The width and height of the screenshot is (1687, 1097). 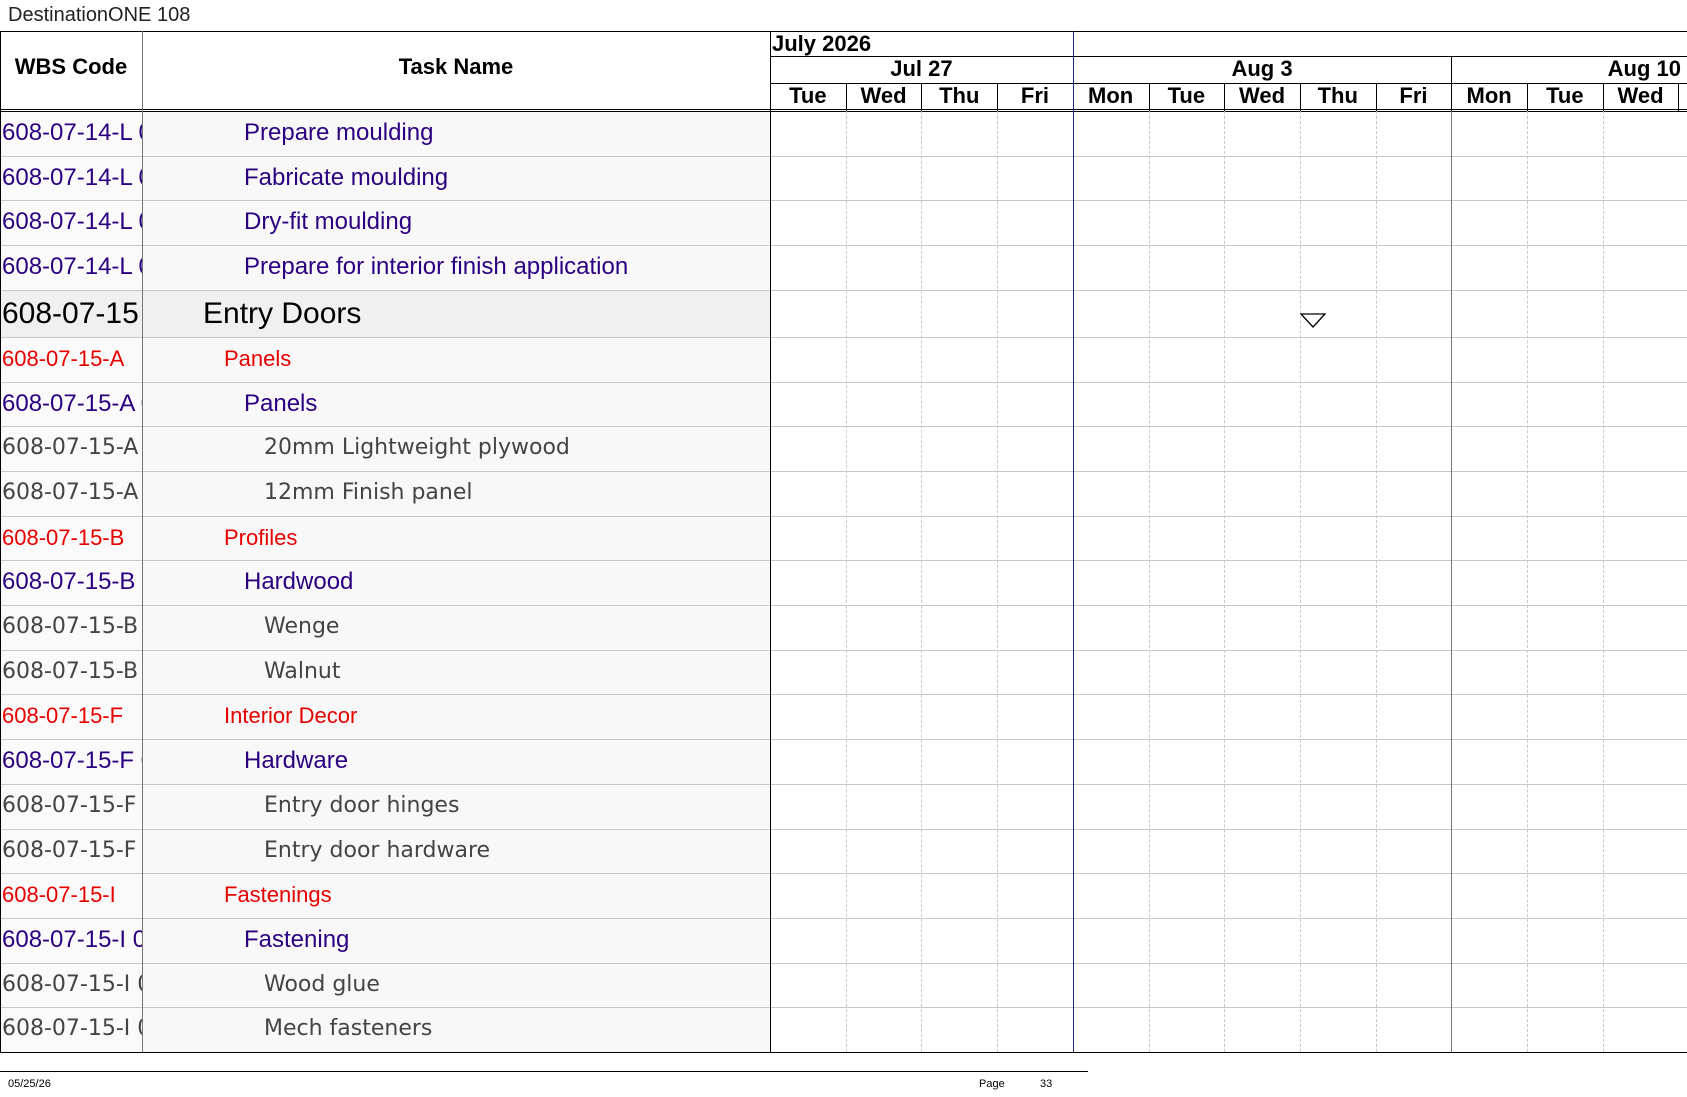 I want to click on task-name: Entry door hardware, so click(x=377, y=850).